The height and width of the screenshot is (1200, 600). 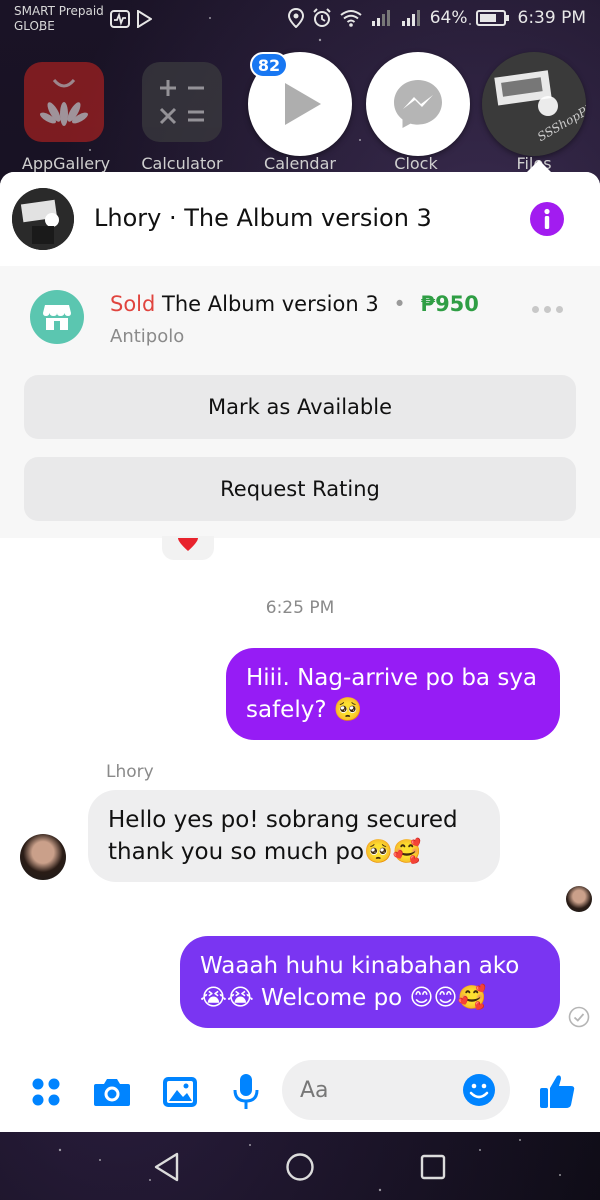 I want to click on delivered-check-icon, so click(x=579, y=1017).